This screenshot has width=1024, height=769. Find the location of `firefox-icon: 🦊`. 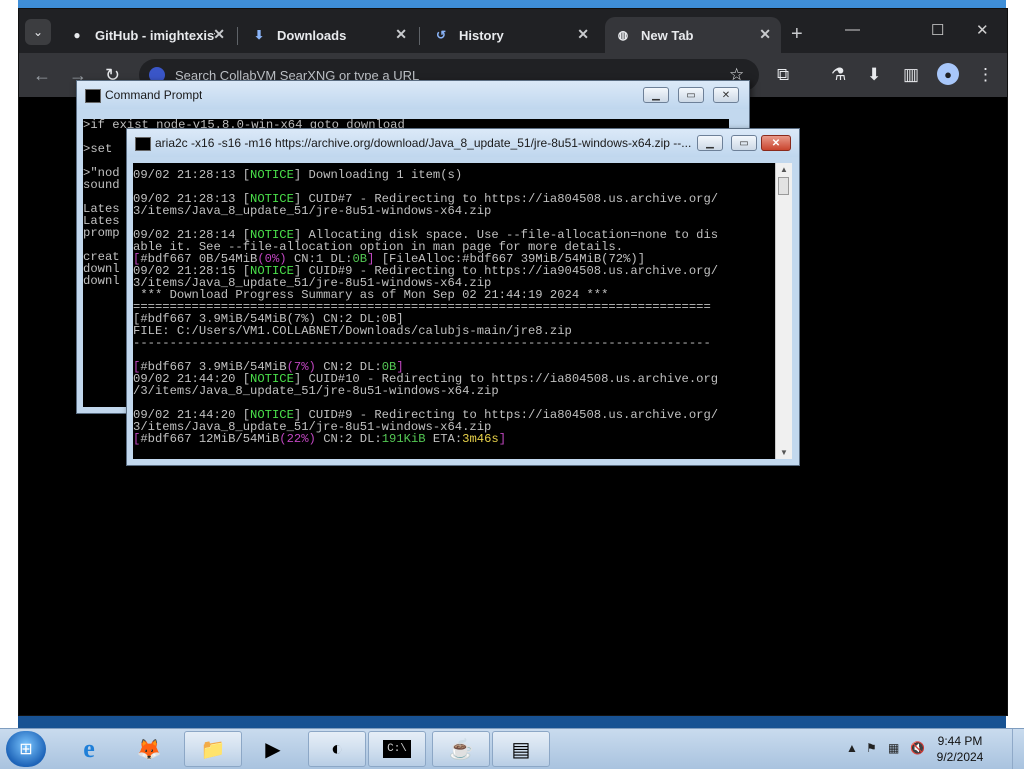

firefox-icon: 🦊 is located at coordinates (149, 749).